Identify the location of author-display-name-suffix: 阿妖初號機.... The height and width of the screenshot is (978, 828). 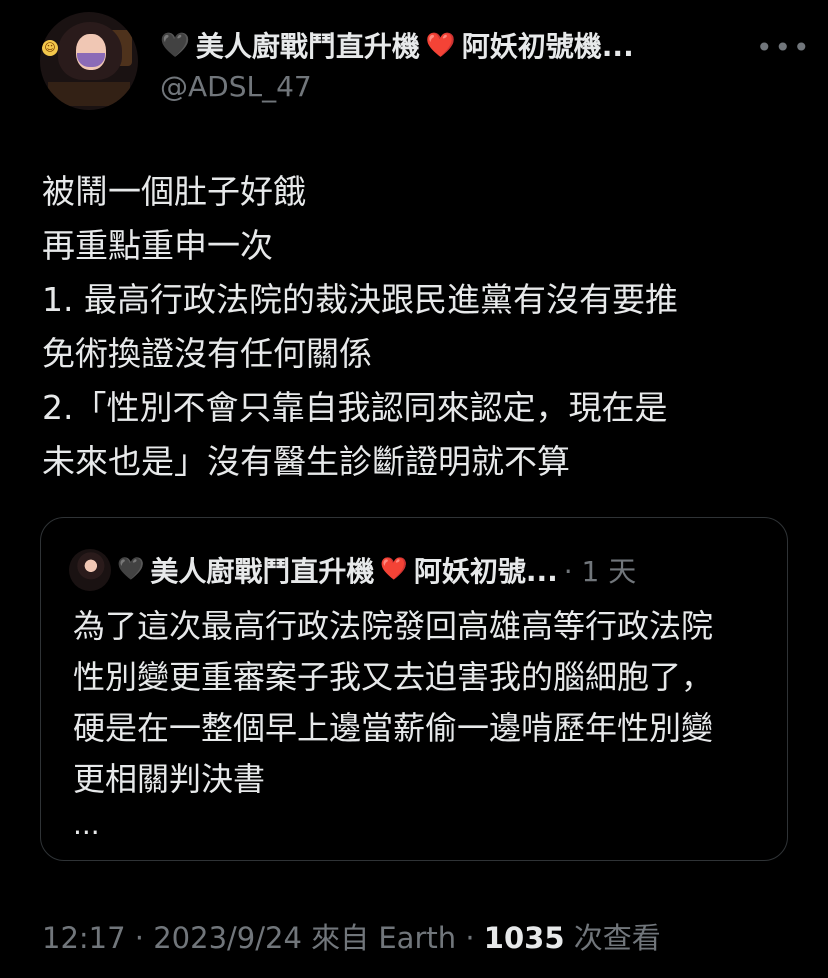
(548, 45).